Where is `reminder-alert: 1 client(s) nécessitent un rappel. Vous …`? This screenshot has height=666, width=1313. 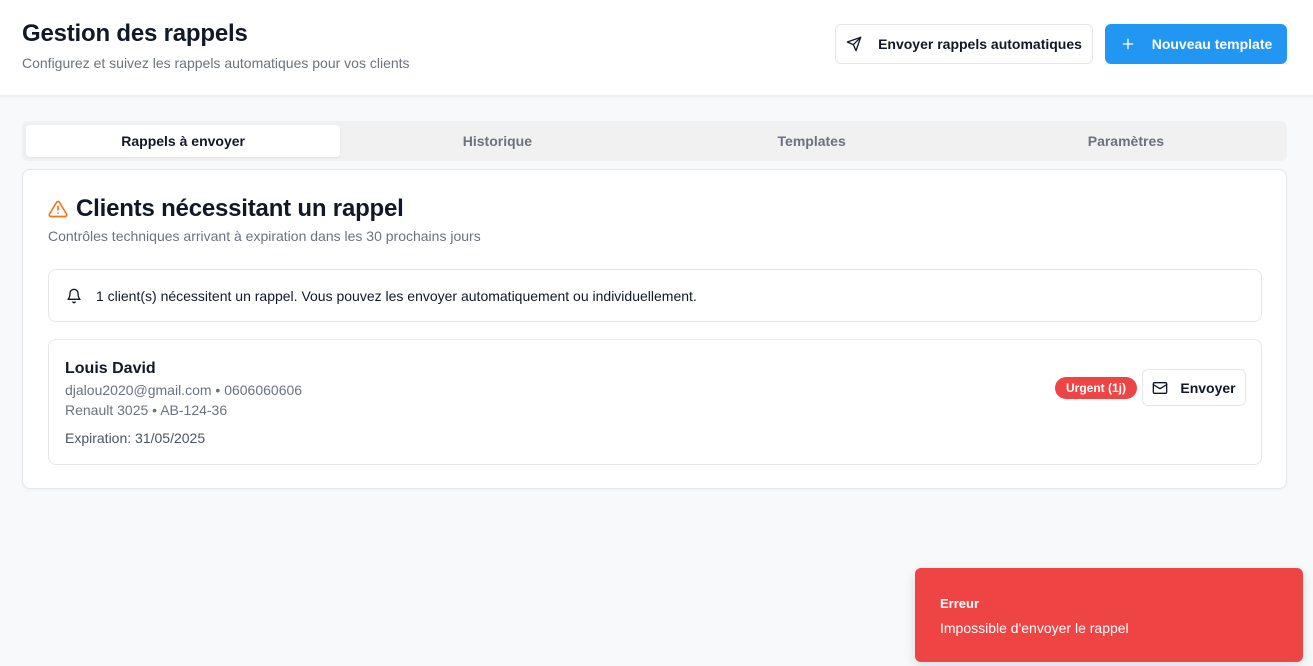 reminder-alert: 1 client(s) nécessitent un rappel. Vous … is located at coordinates (655, 295).